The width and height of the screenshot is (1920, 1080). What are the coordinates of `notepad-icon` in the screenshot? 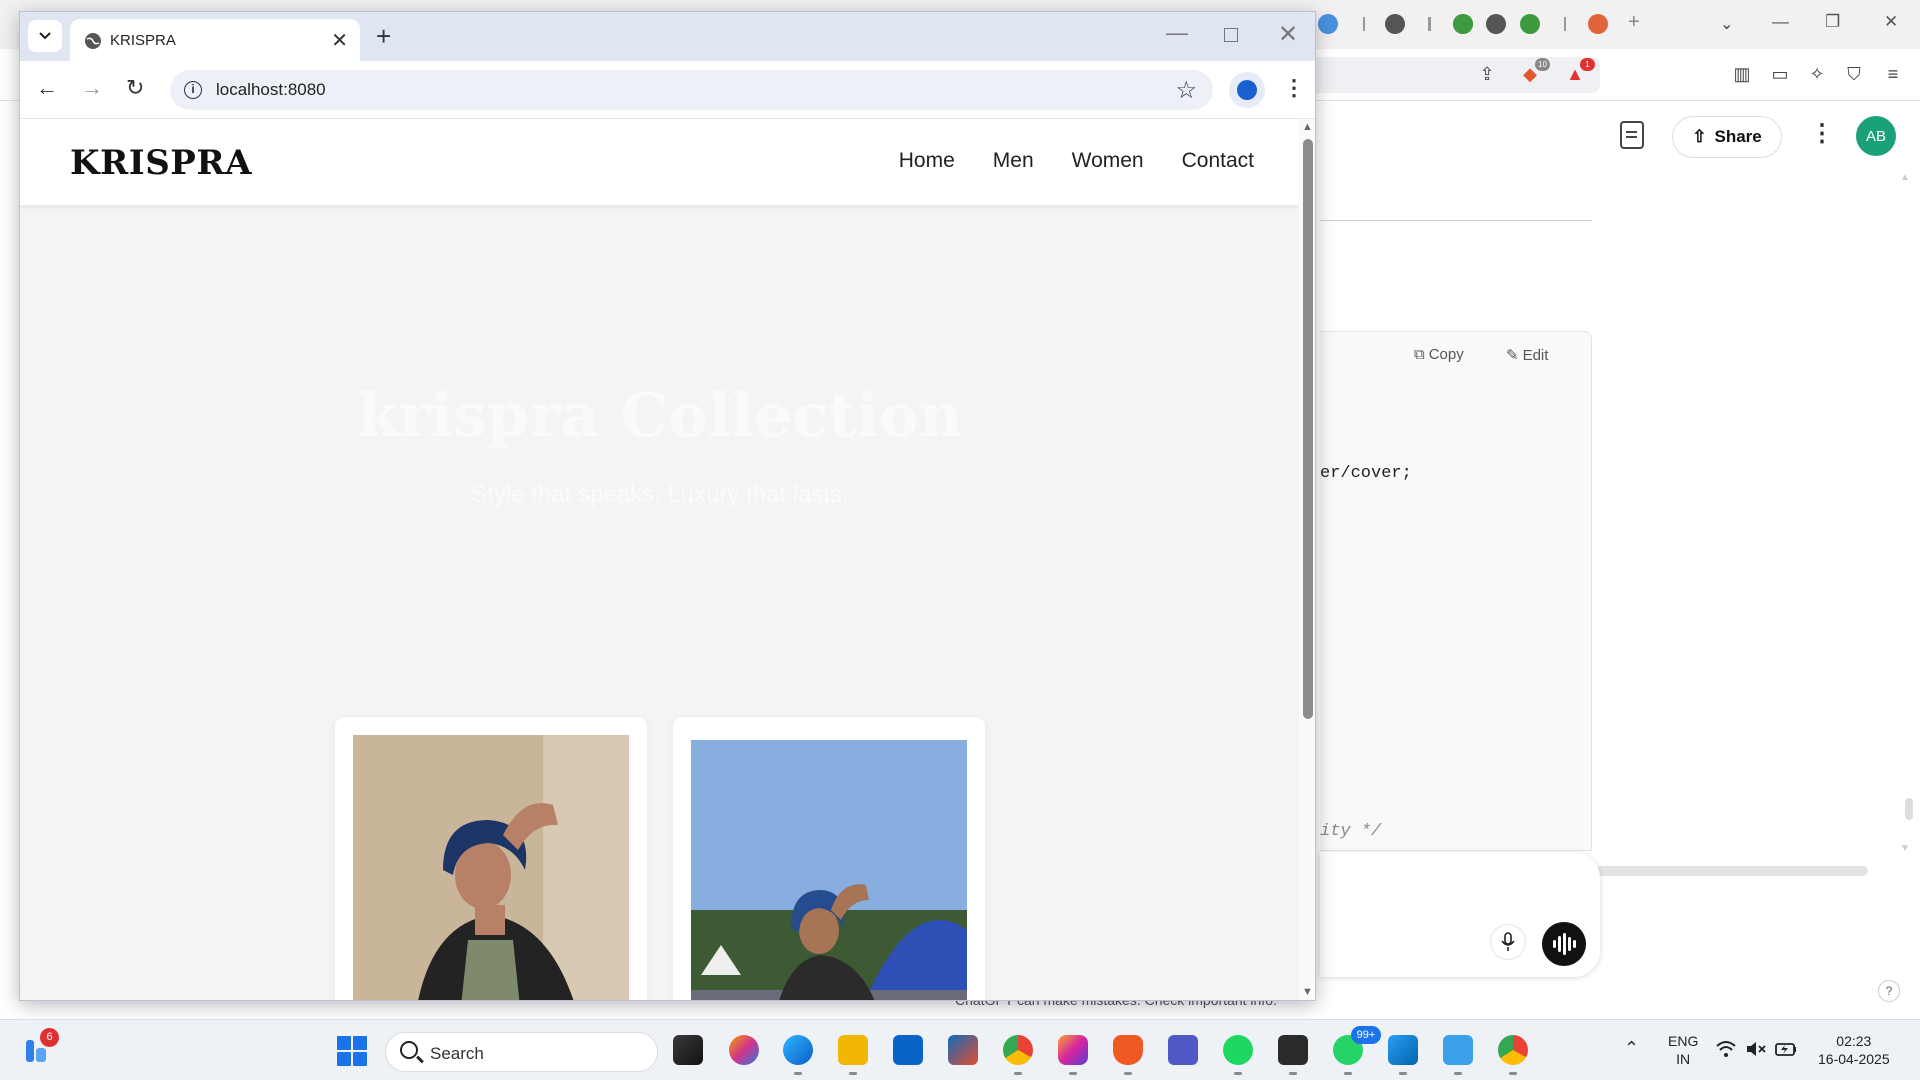 It's located at (1458, 1055).